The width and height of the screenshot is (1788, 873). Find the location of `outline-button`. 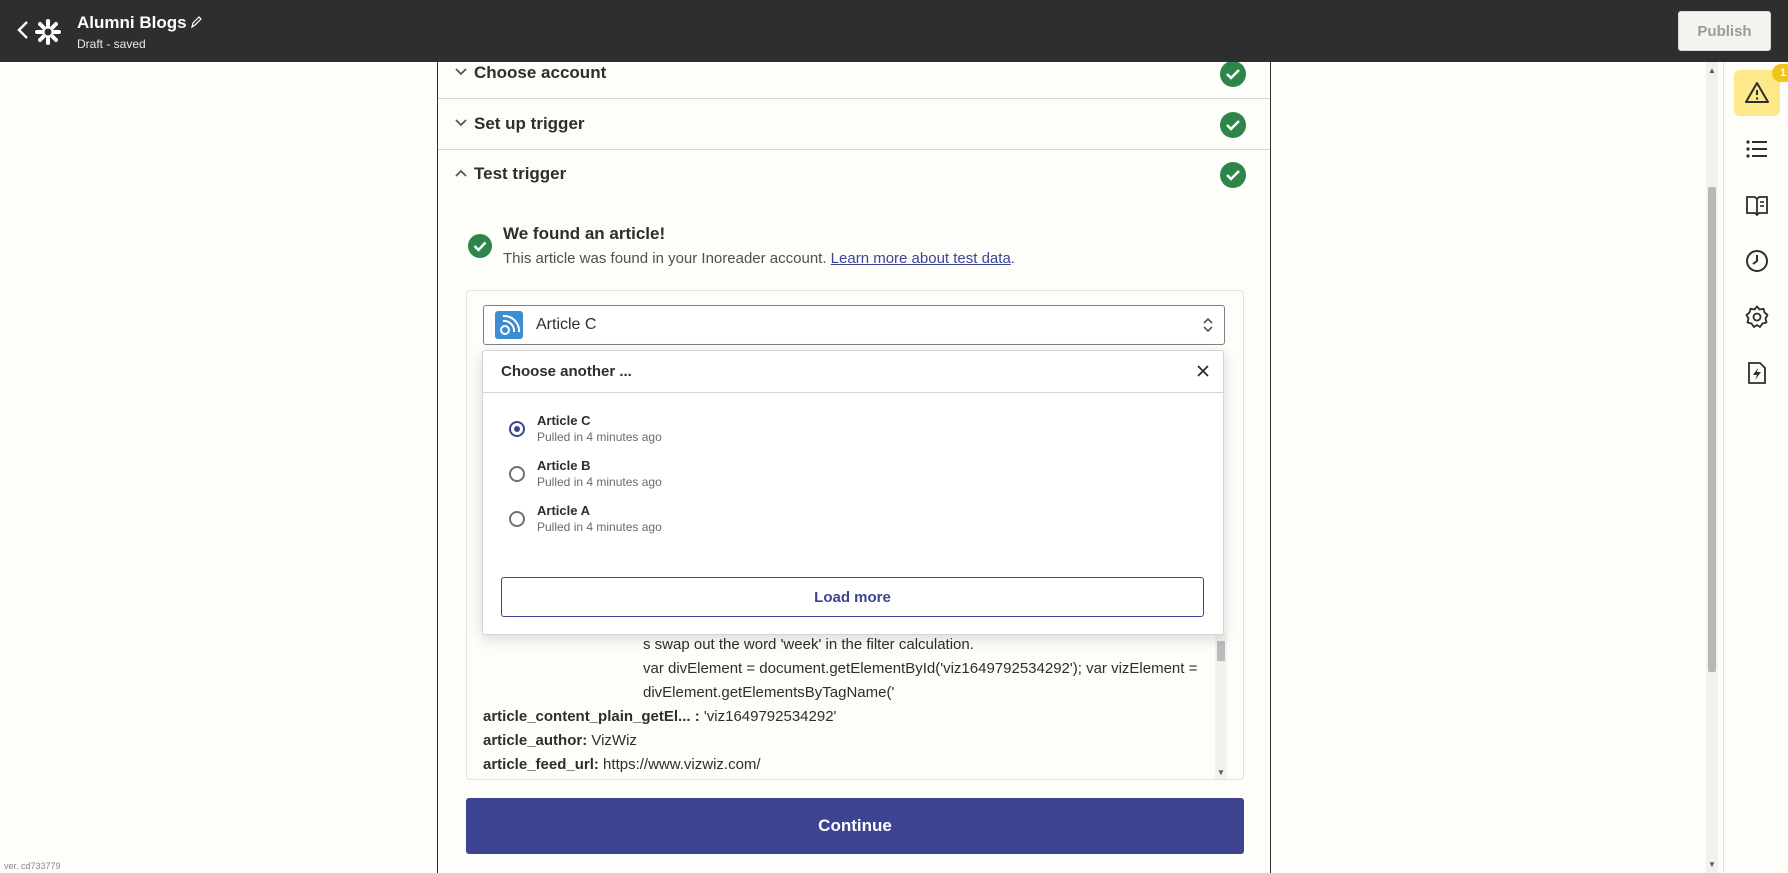

outline-button is located at coordinates (1757, 149).